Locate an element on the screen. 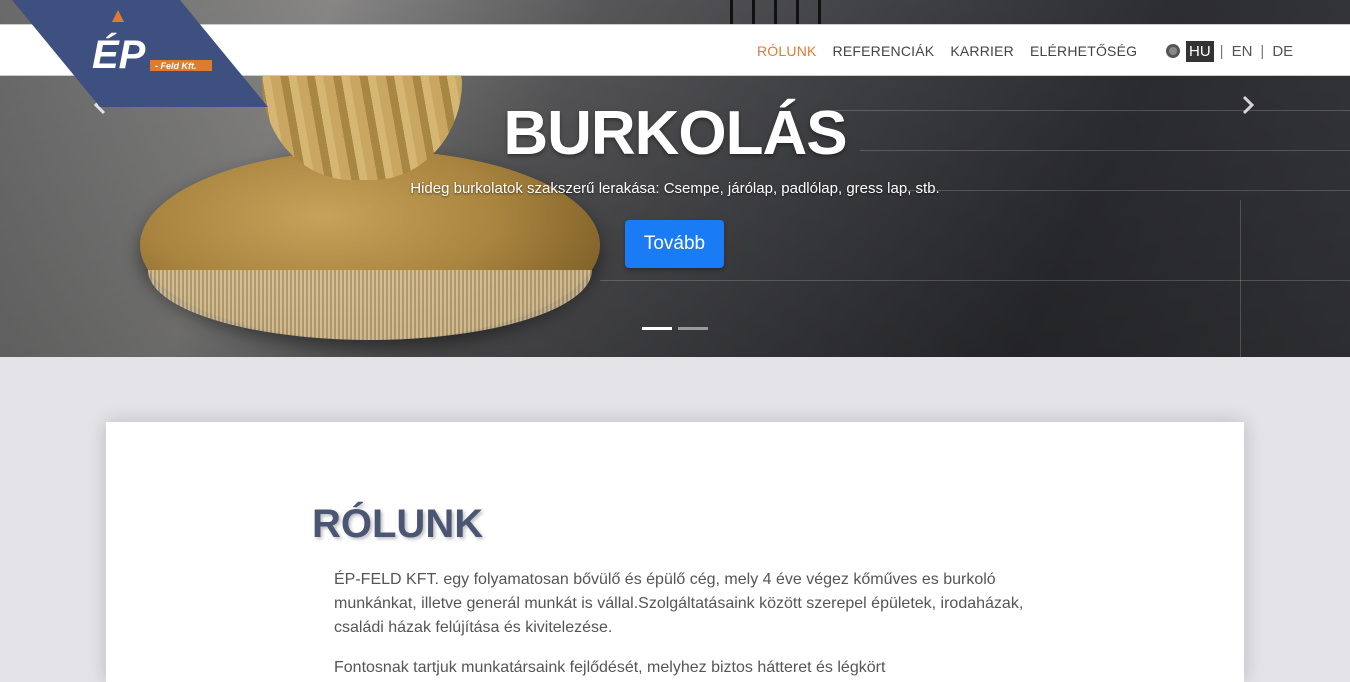 The height and width of the screenshot is (682, 1350). nav-item-karrier: KARRIER is located at coordinates (982, 51).